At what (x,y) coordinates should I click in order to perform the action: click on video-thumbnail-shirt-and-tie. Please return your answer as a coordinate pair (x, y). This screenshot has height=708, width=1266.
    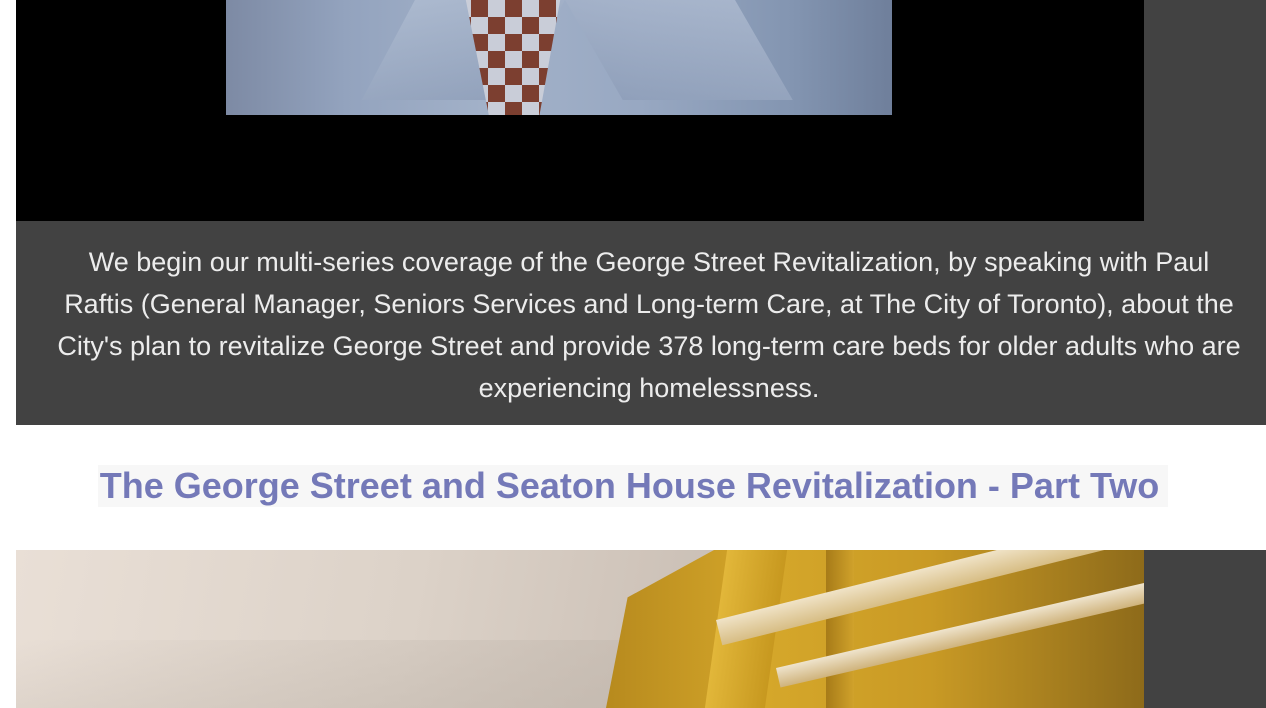
    Looking at the image, I should click on (559, 57).